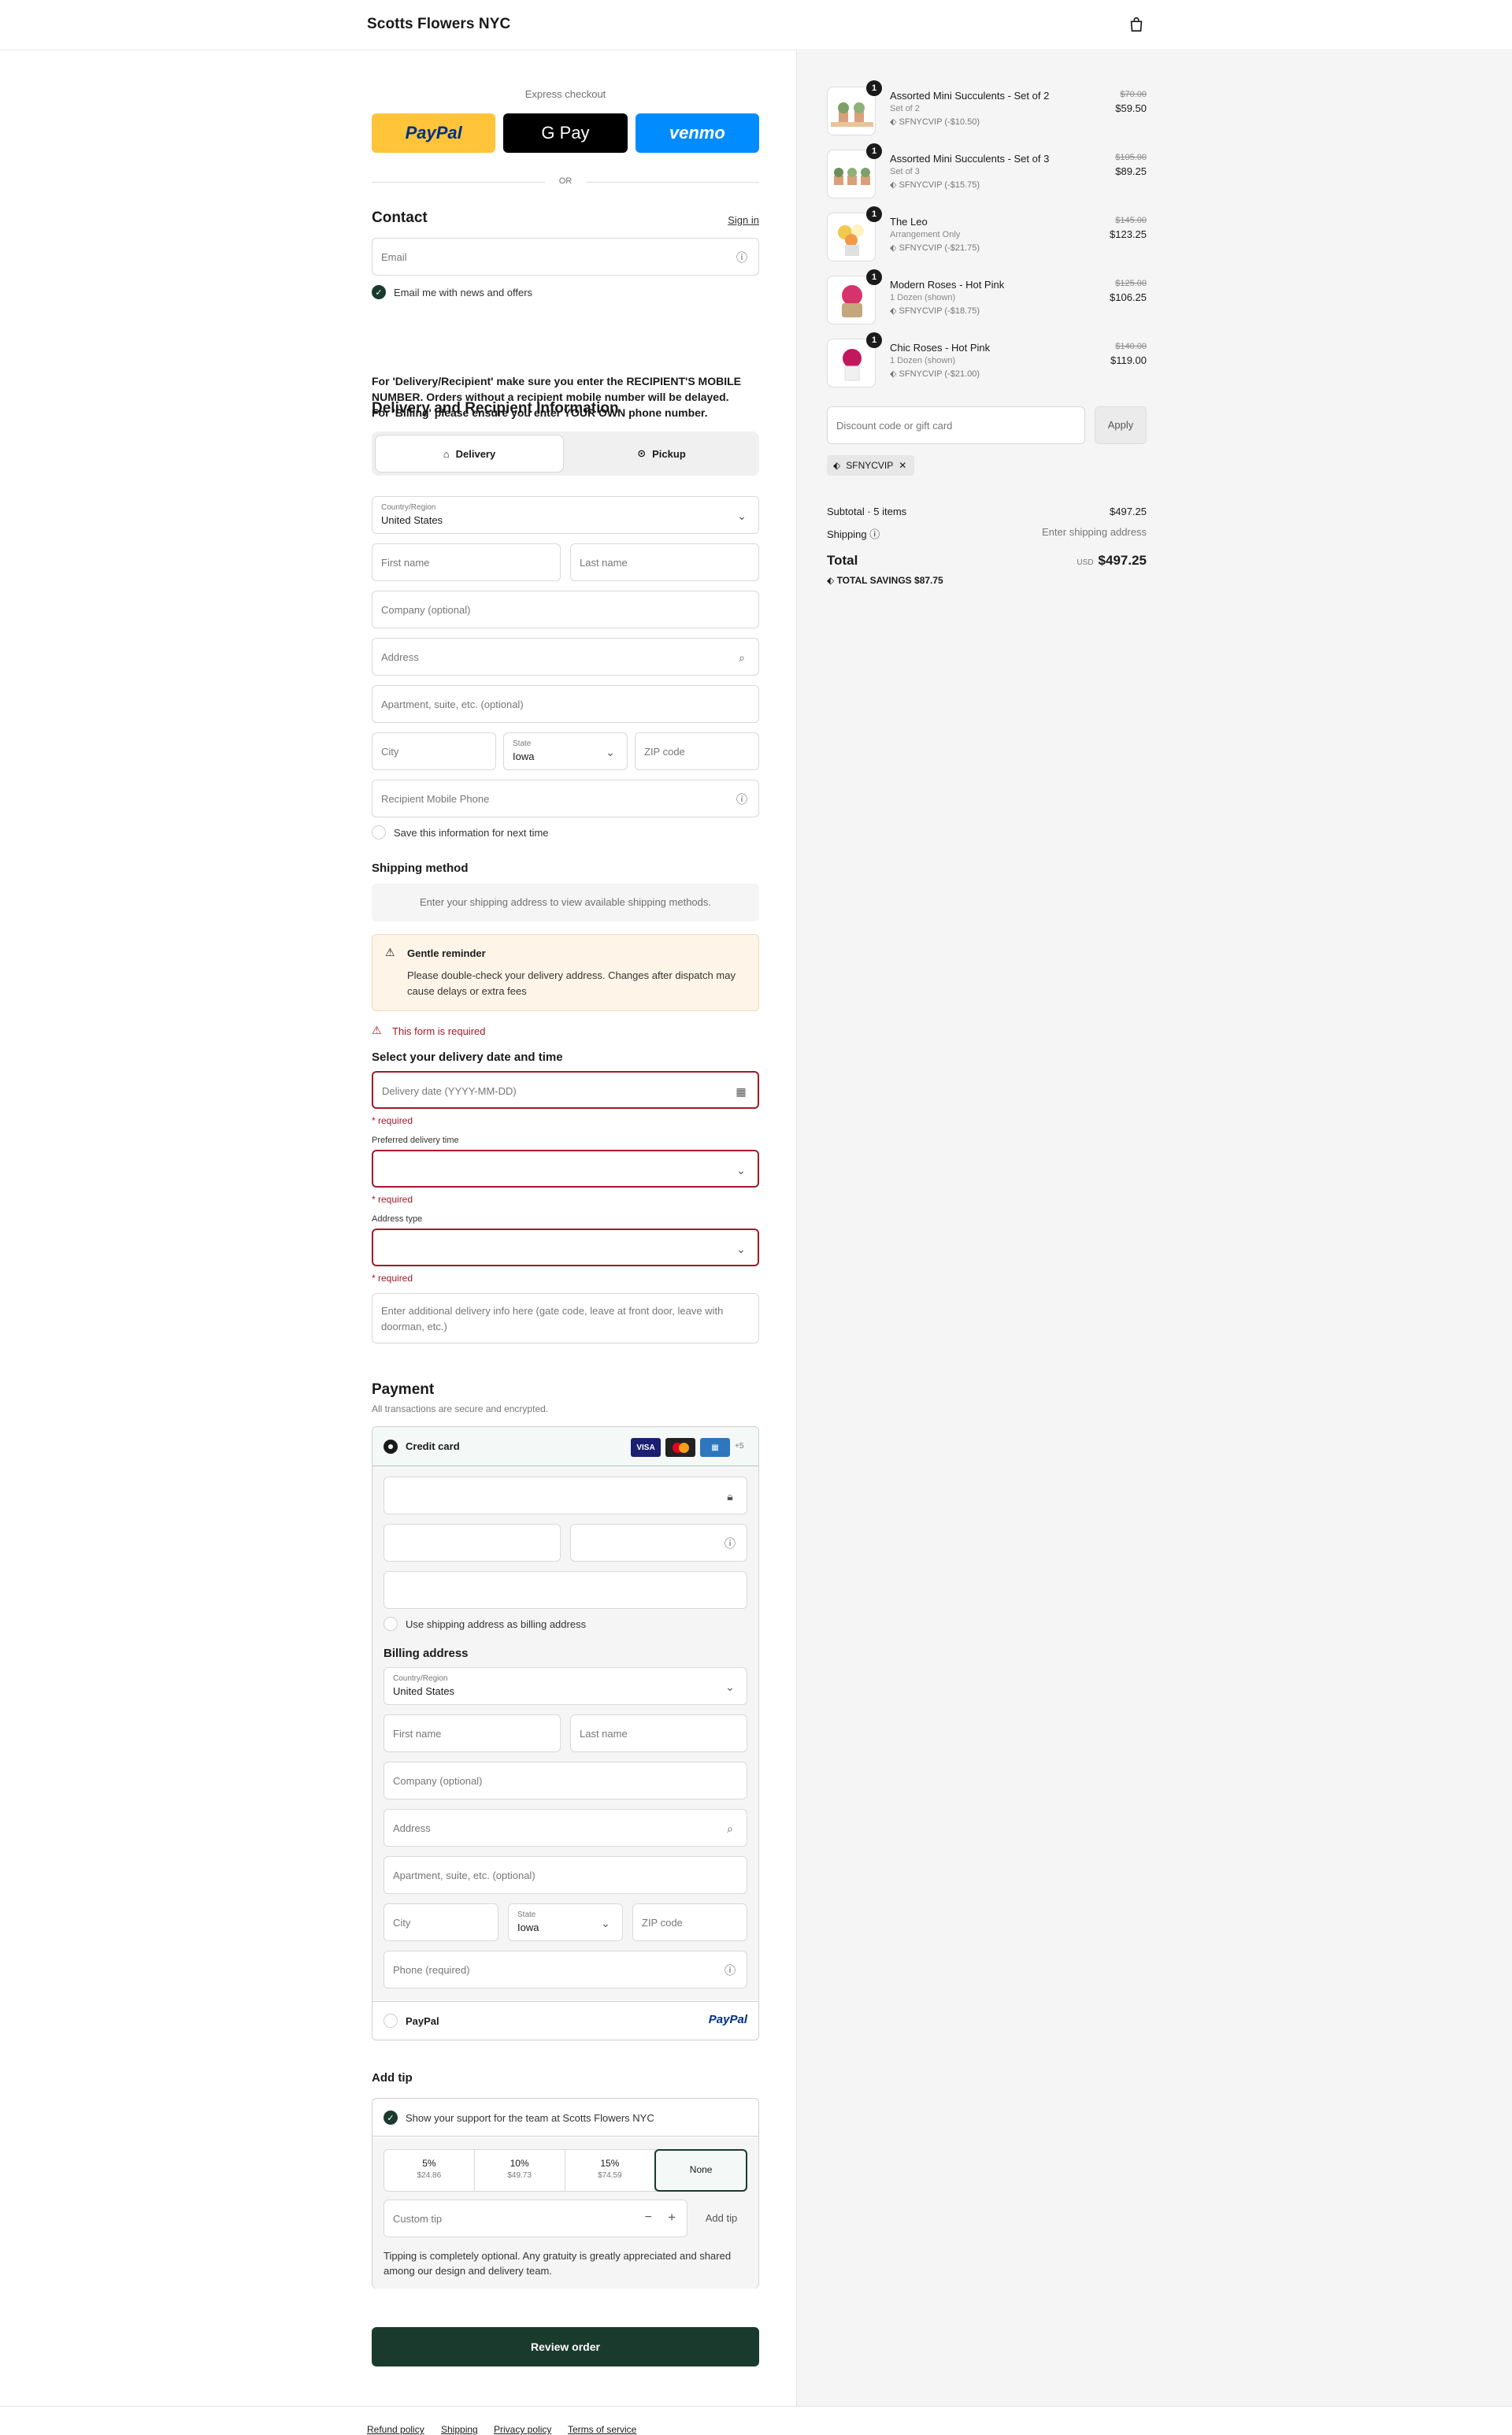 The height and width of the screenshot is (2435, 1512). What do you see at coordinates (565, 1828) in the screenshot?
I see `billing-address-field: Address ⌕` at bounding box center [565, 1828].